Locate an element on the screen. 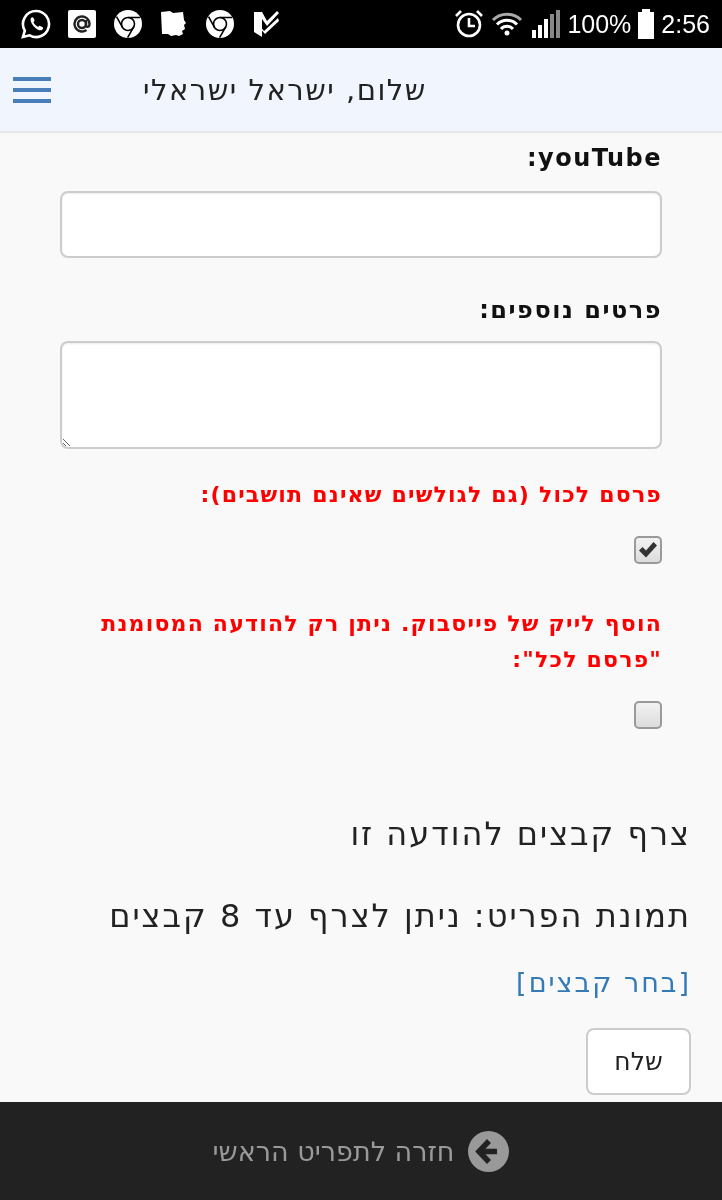 Image resolution: width=722 pixels, height=1200 pixels. send-button: שלח is located at coordinates (638, 1061).